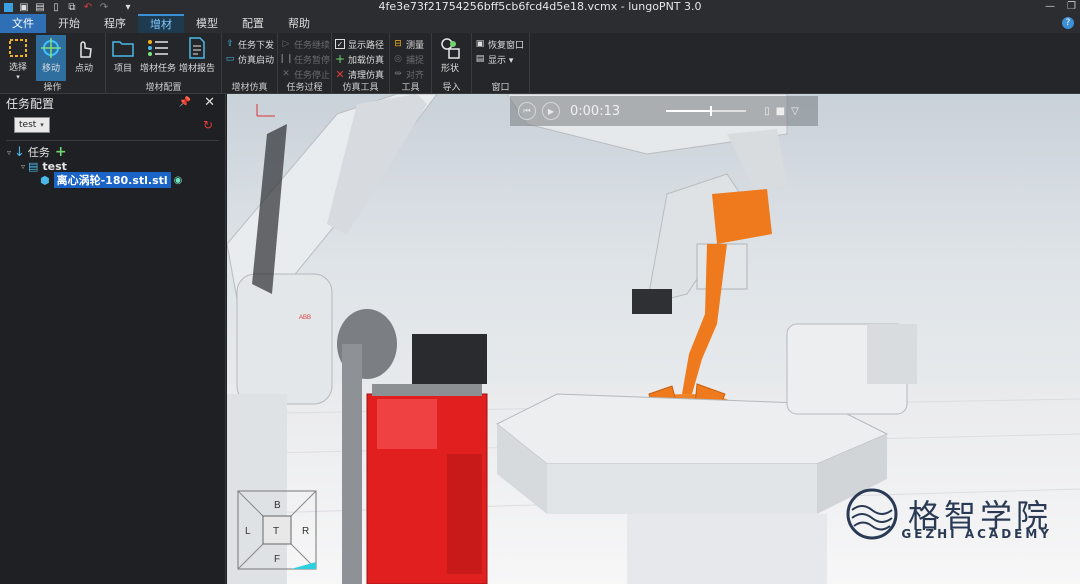 Image resolution: width=1080 pixels, height=584 pixels. Describe the element at coordinates (249, 59) in the screenshot. I see `sim-start-button: ▭ 仿真启动` at that location.